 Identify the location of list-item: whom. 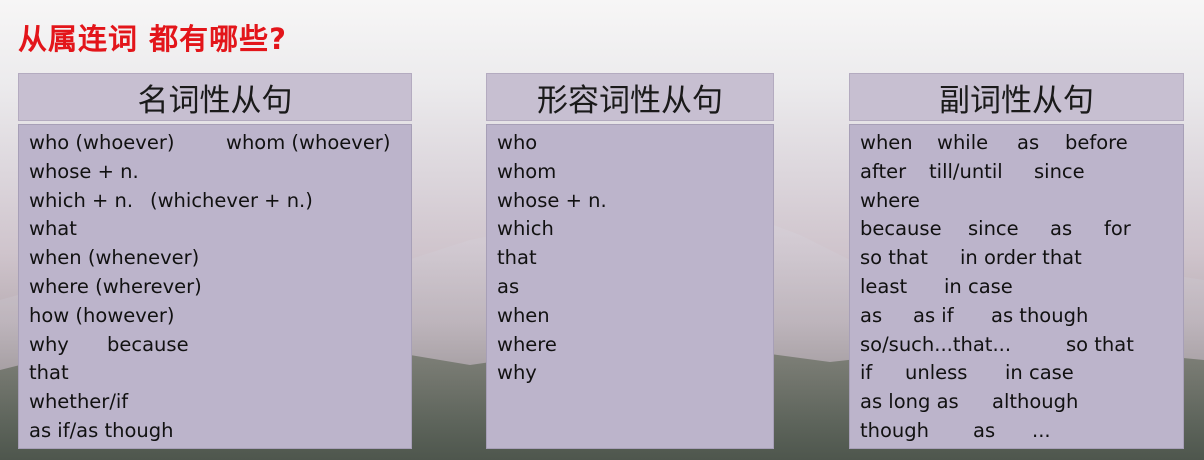
(635, 172).